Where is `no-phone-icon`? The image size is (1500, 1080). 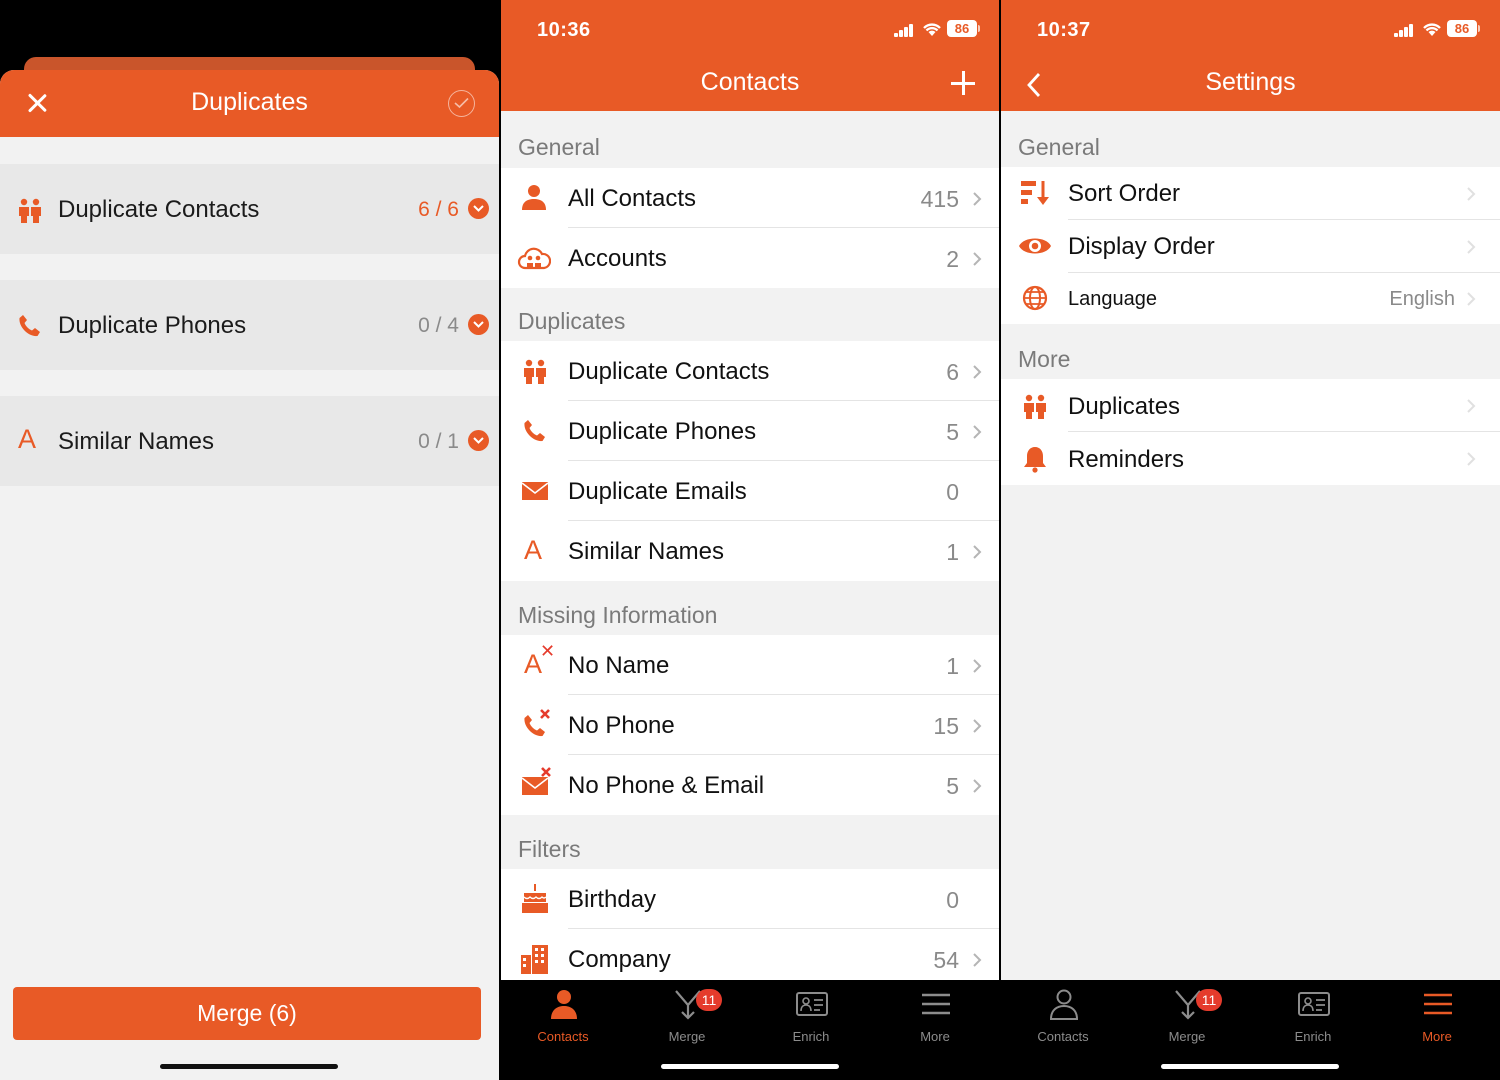 no-phone-icon is located at coordinates (537, 723).